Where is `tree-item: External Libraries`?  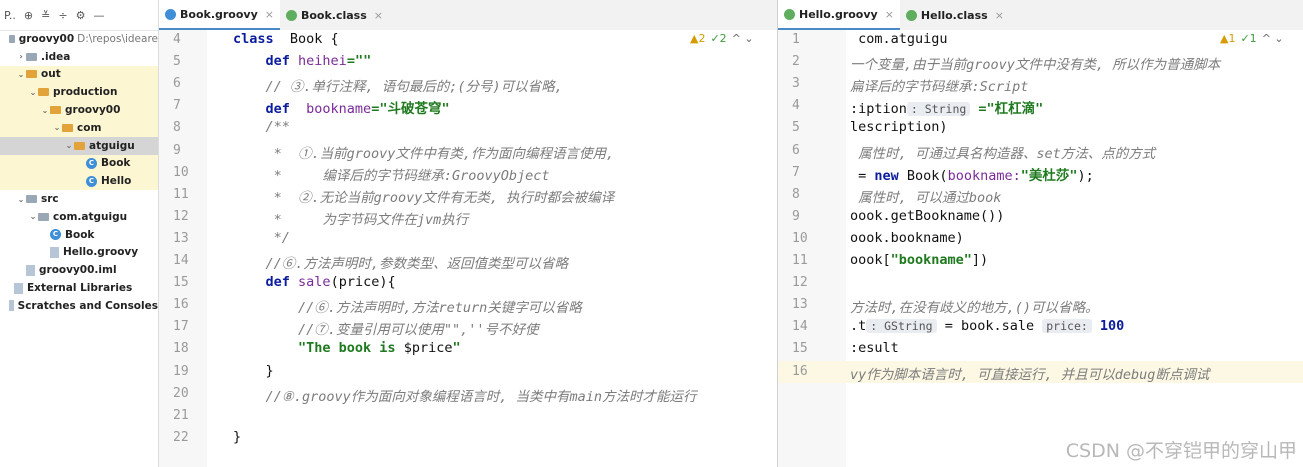
tree-item: External Libraries is located at coordinates (79, 288).